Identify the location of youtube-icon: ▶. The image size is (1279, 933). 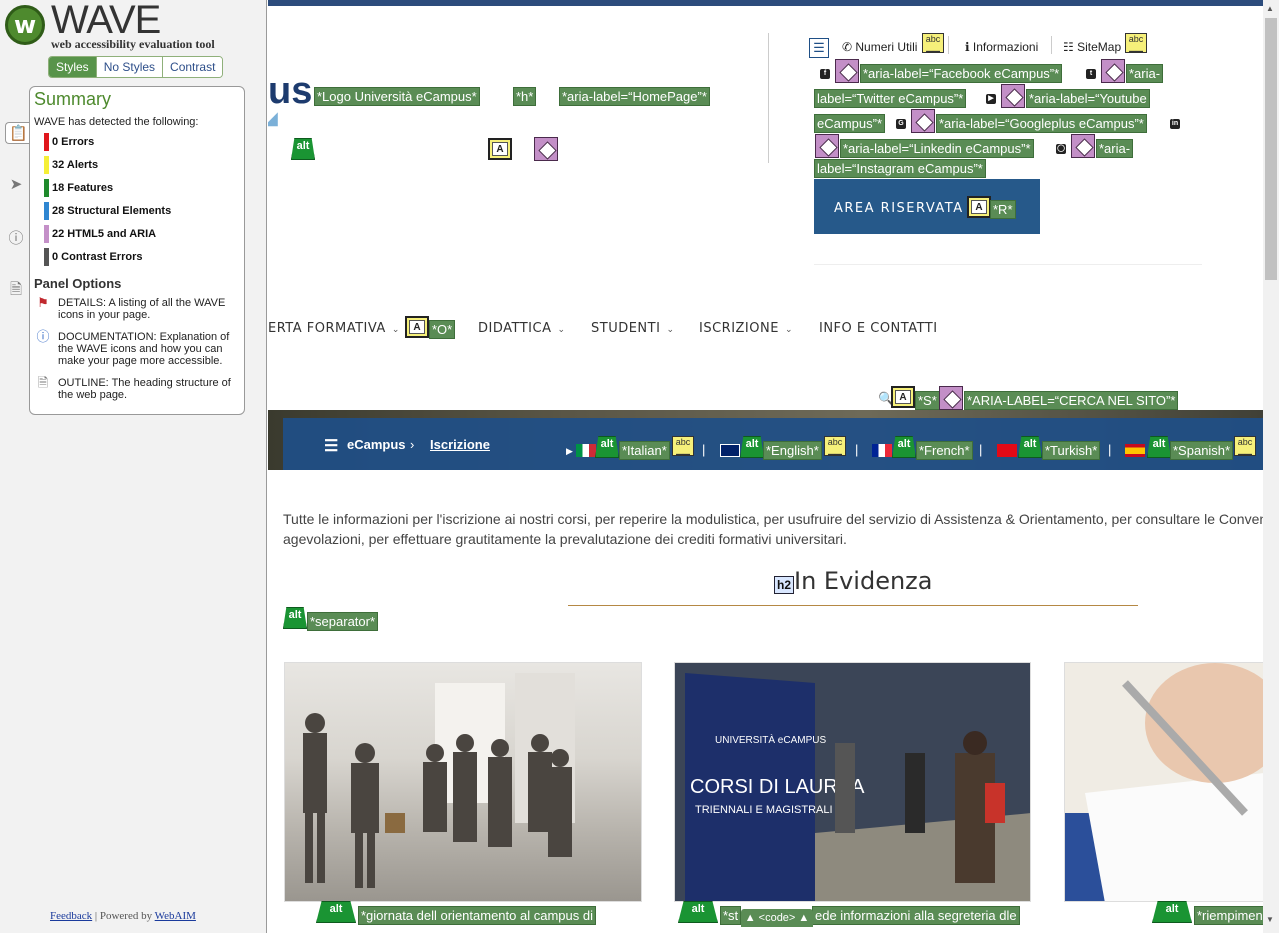
(991, 99).